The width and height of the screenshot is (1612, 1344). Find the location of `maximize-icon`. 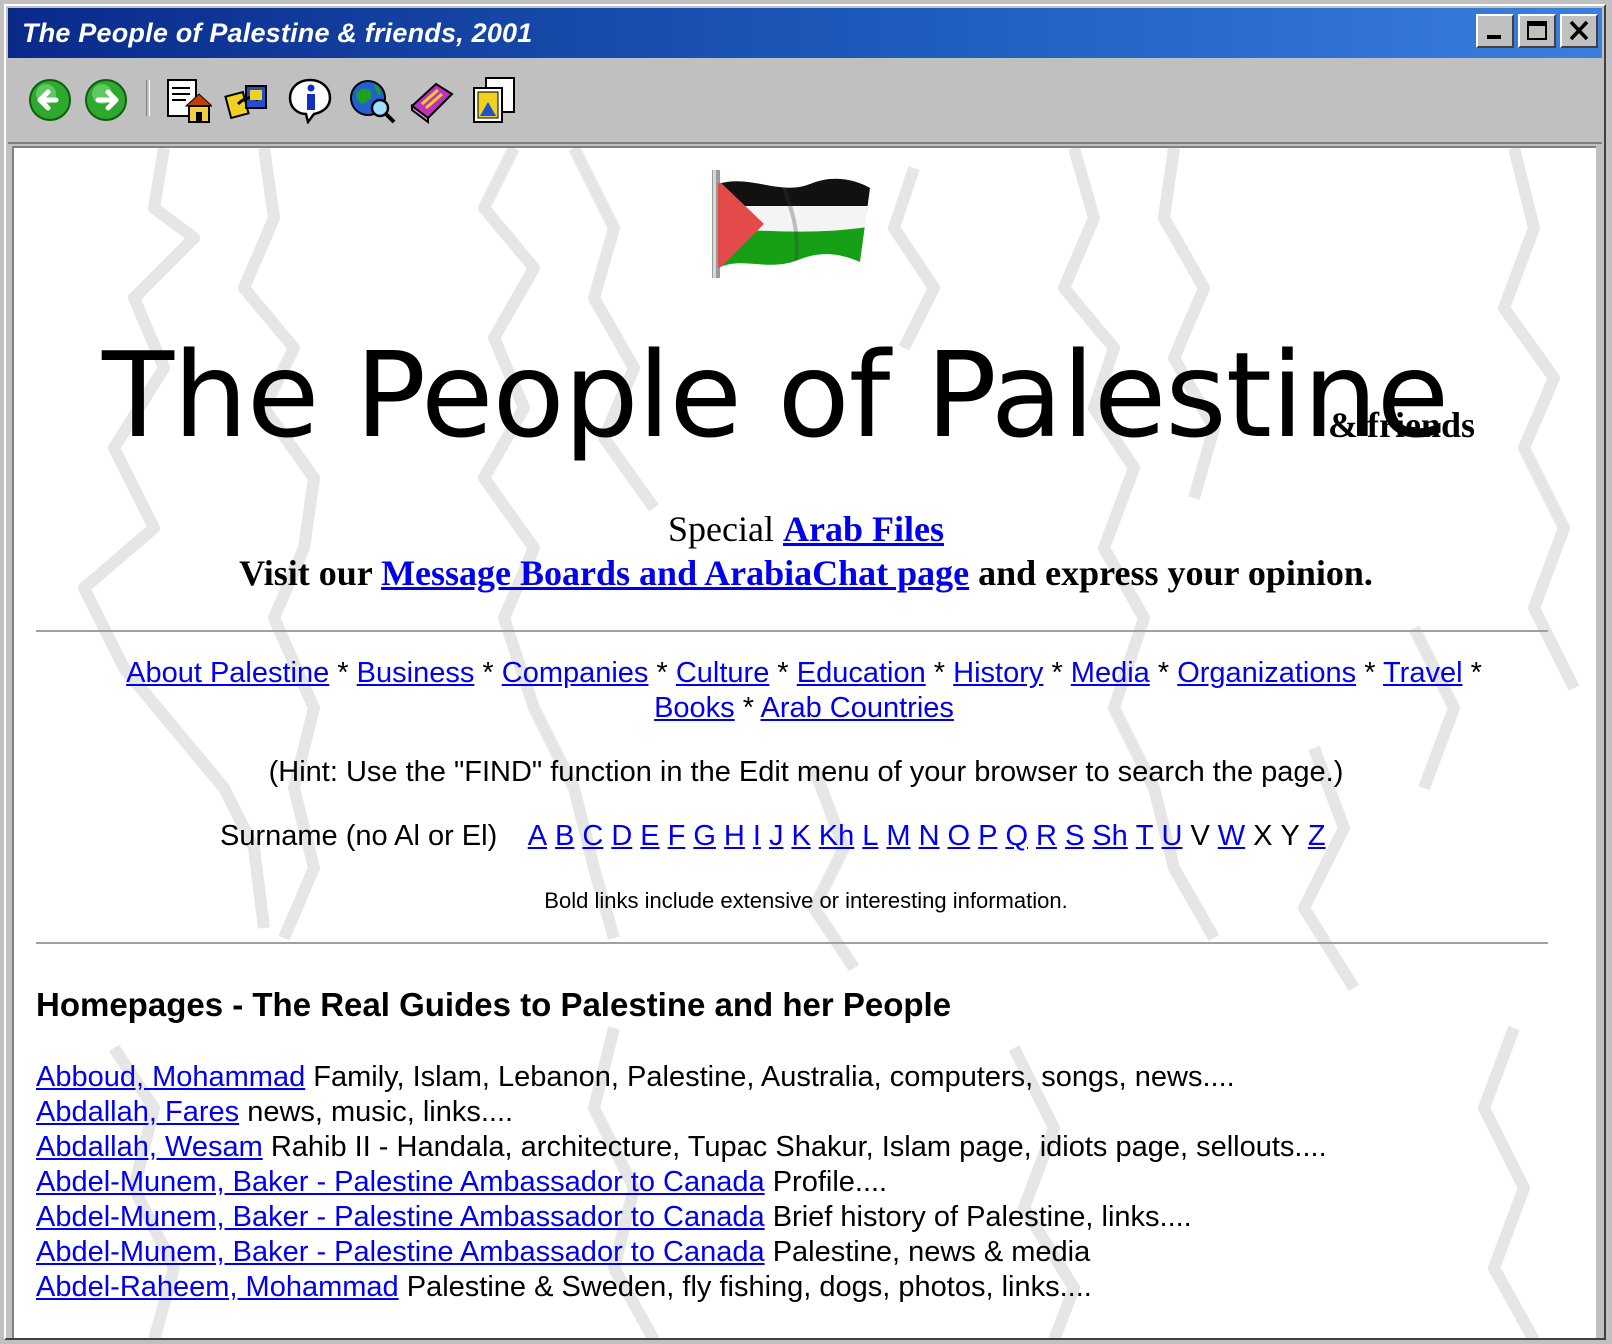

maximize-icon is located at coordinates (1537, 30).